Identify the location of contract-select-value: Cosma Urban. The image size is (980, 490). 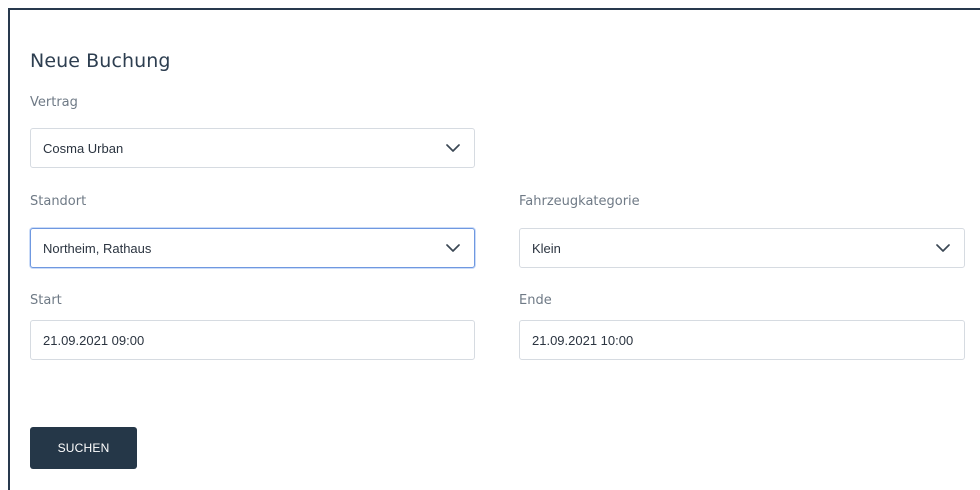
(83, 148).